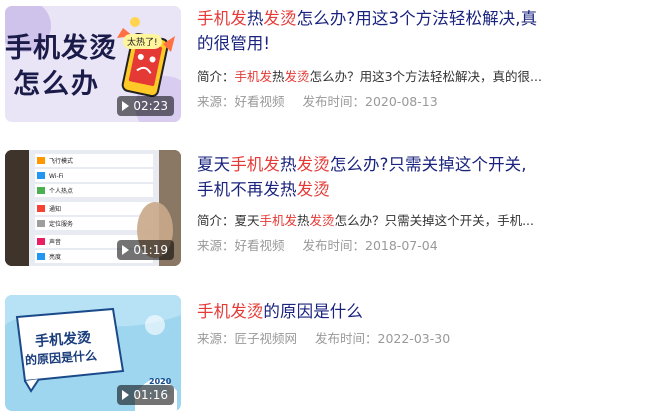  I want to click on title-segment: 手机发烫, so click(230, 311).